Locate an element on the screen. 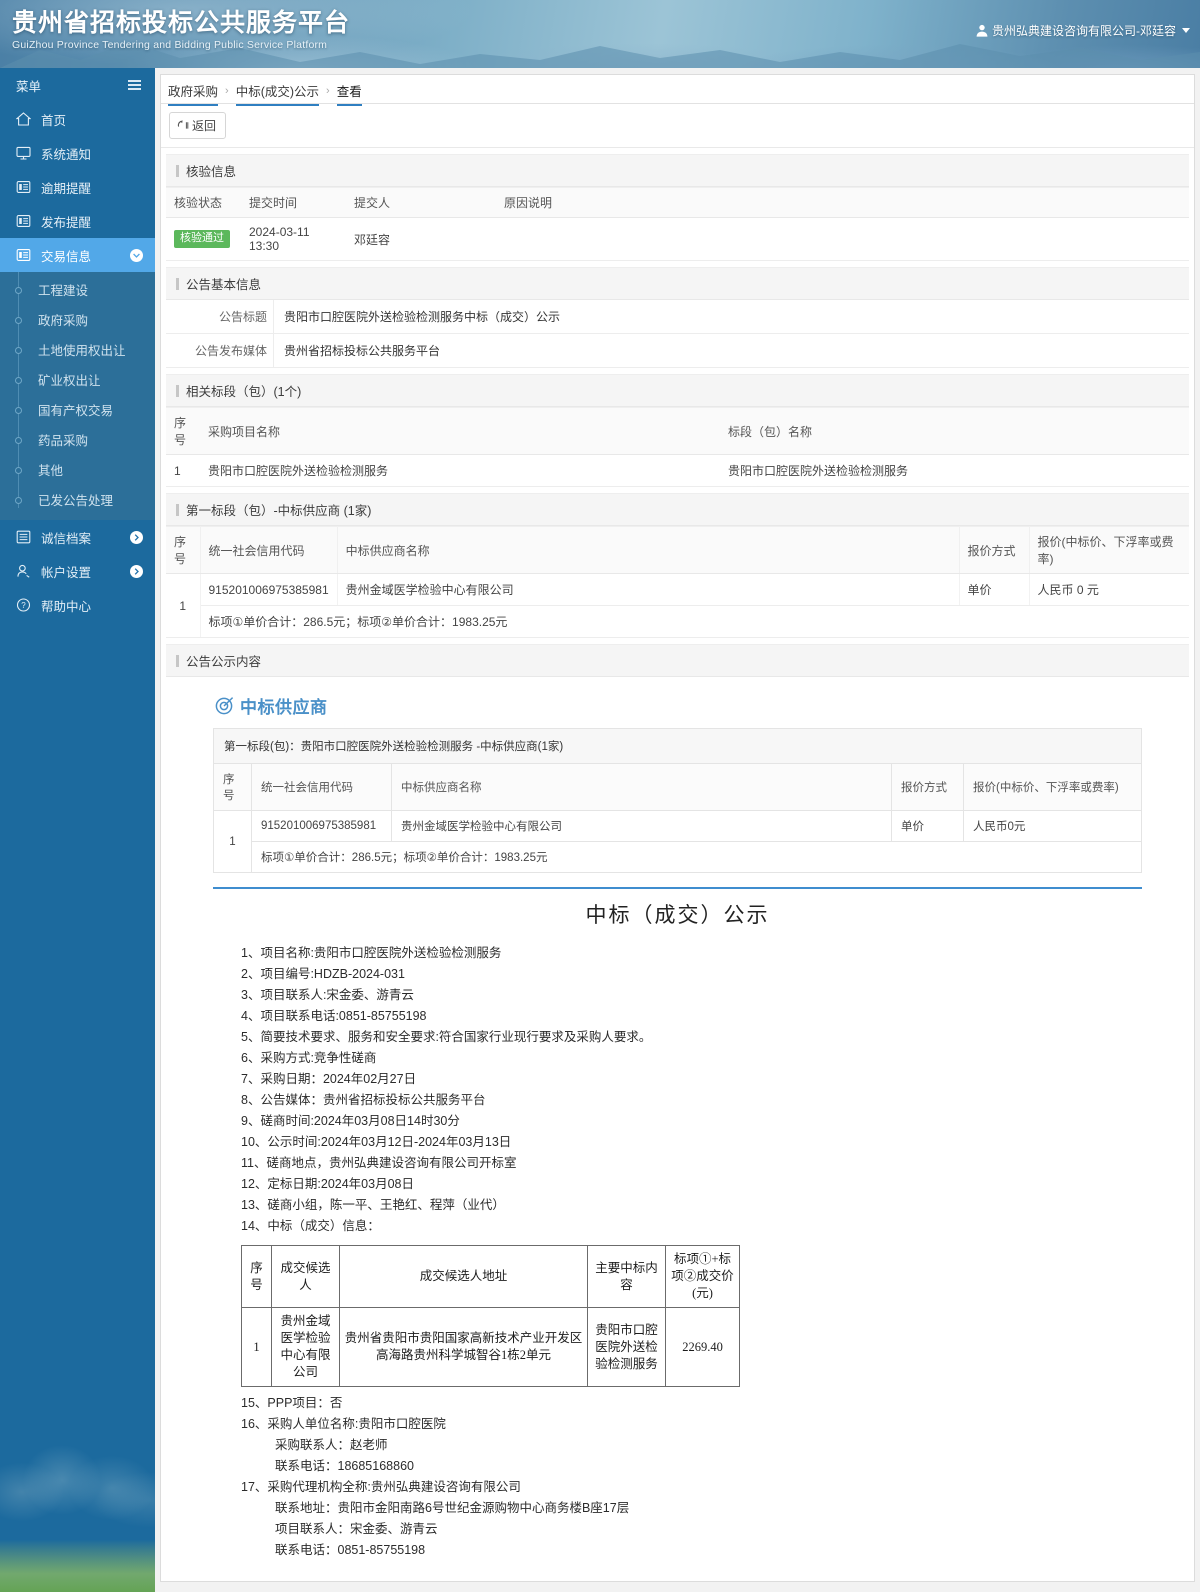 The image size is (1200, 1592). column-header-project-name: 采购项目名称 is located at coordinates (460, 431).